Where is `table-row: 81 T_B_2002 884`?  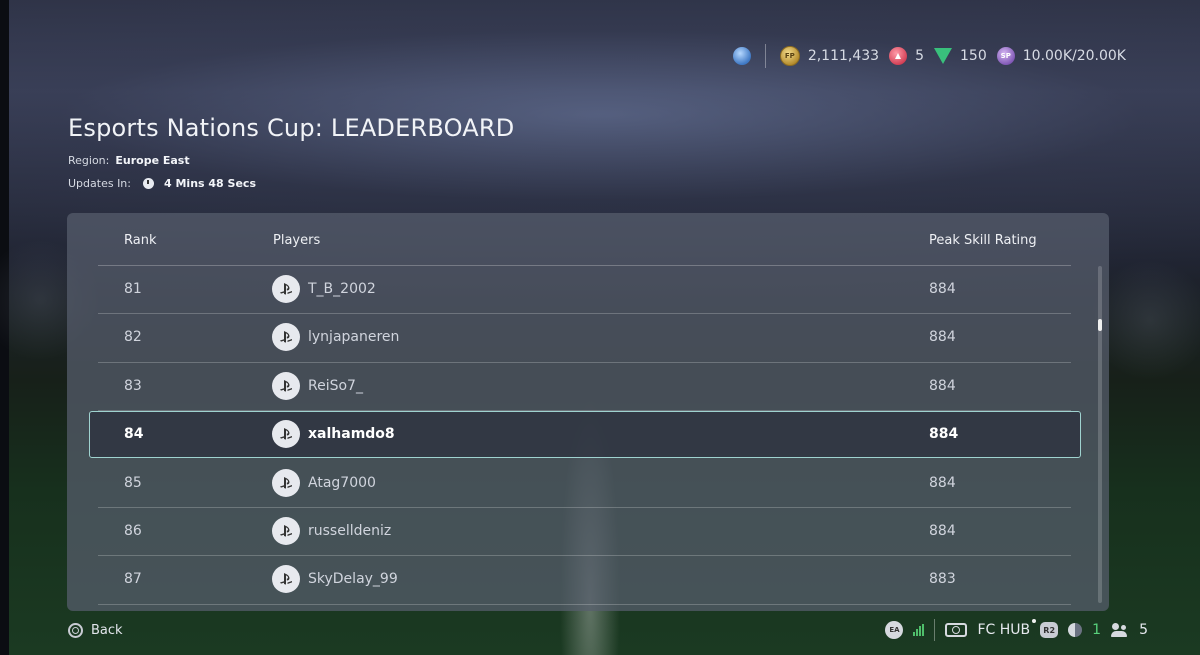 table-row: 81 T_B_2002 884 is located at coordinates (588, 290).